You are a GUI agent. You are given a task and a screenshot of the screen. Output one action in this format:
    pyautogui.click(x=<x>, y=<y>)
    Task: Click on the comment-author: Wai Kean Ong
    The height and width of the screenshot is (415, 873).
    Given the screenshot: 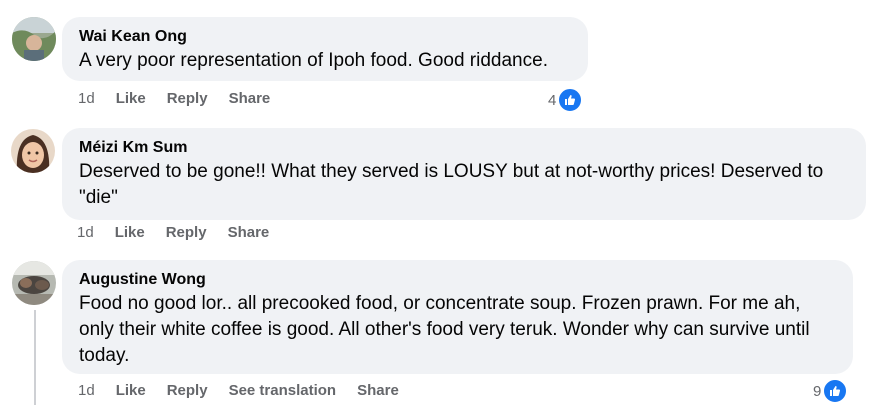 What is the action you would take?
    pyautogui.click(x=324, y=37)
    